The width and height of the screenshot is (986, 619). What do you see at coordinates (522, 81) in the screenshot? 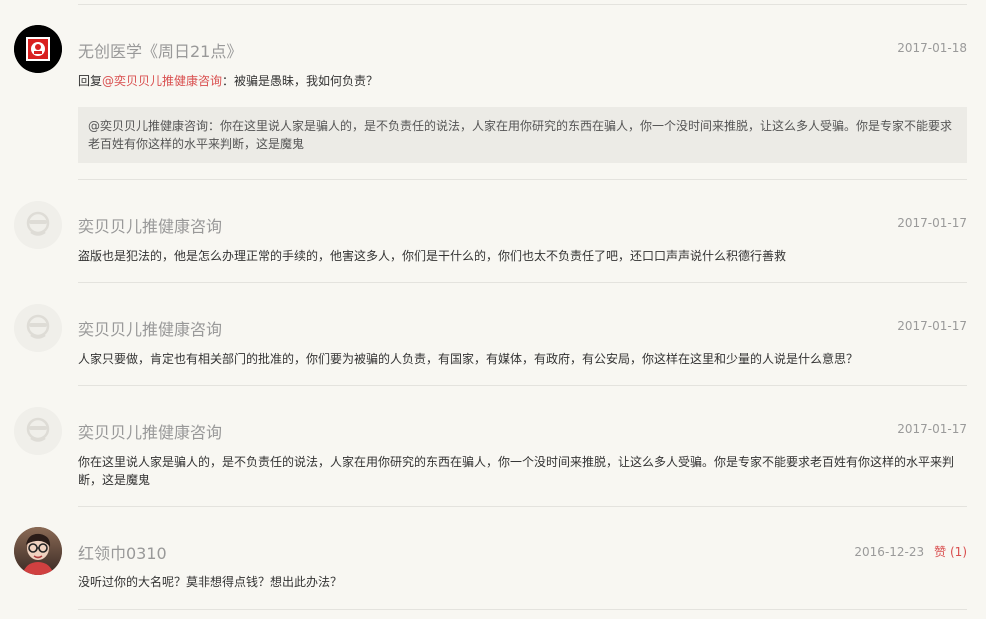
I see `comment-text: 回复@奕贝贝儿推健康咨询：被骗是愚昧，我如何负责？` at bounding box center [522, 81].